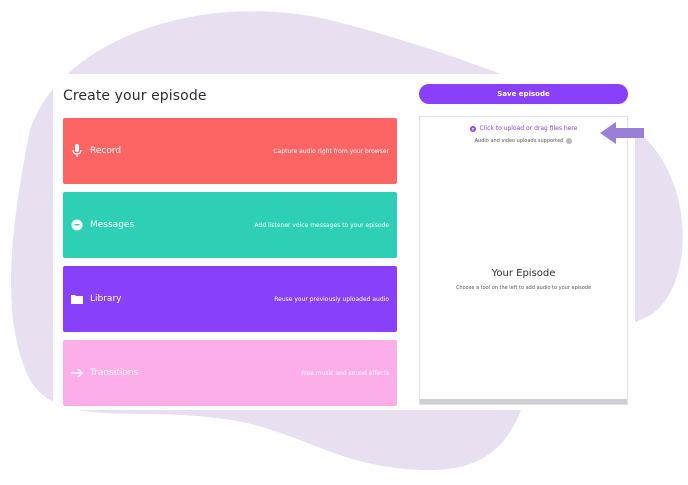  What do you see at coordinates (114, 373) in the screenshot?
I see `transitions-label: Transitions` at bounding box center [114, 373].